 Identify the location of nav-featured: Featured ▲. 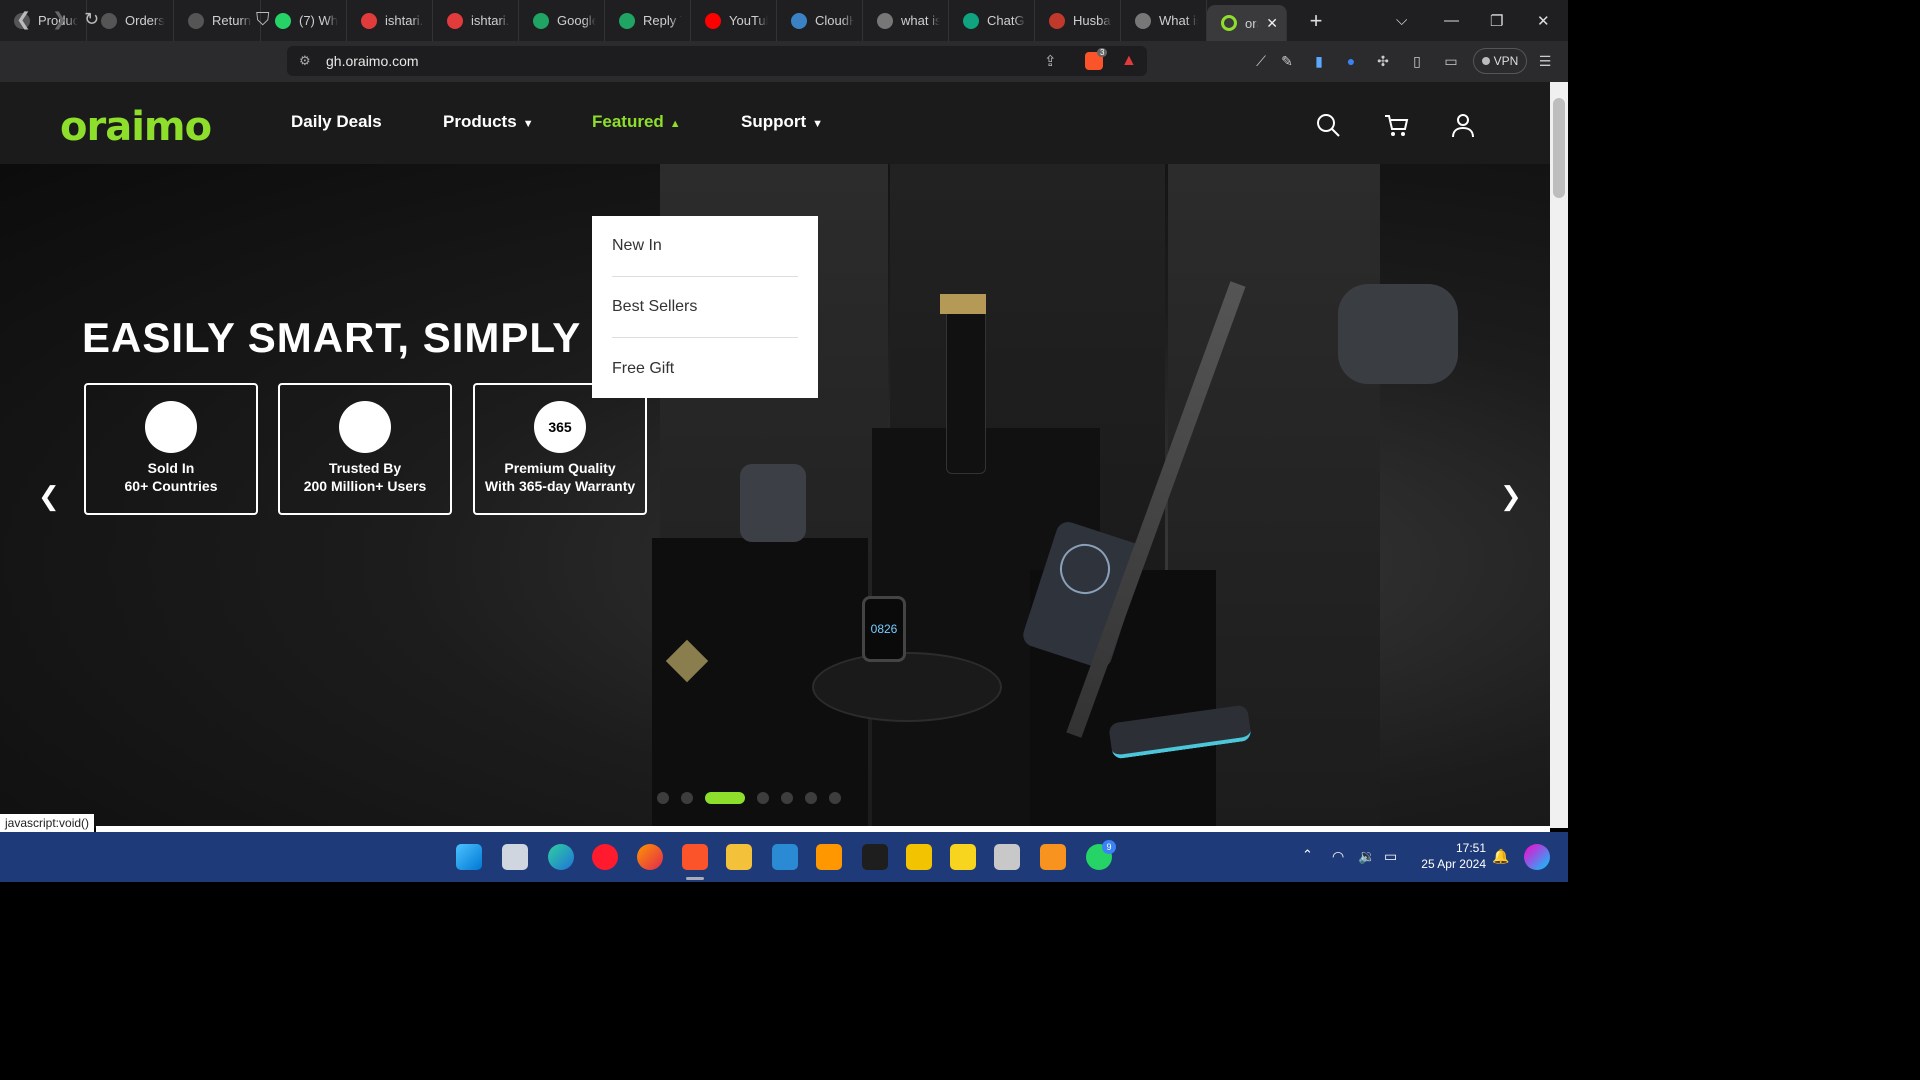
(636, 122).